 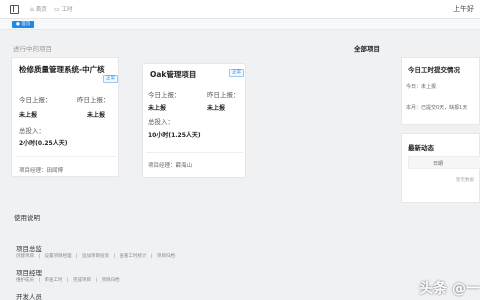 What do you see at coordinates (421, 87) in the screenshot?
I see `today-status-line: 今日：未上报` at bounding box center [421, 87].